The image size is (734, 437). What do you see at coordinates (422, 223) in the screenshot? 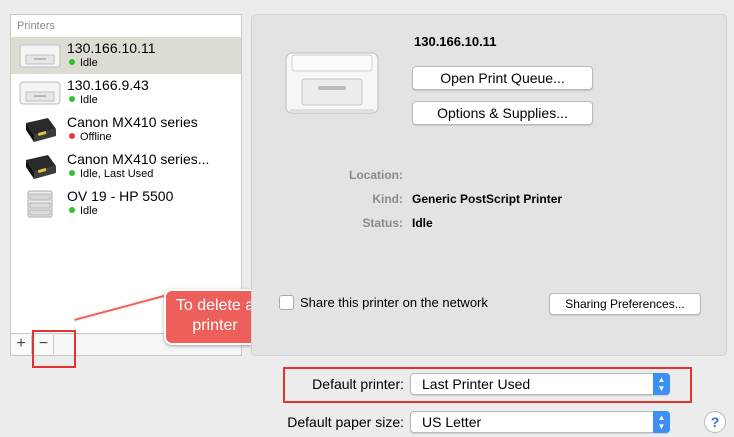
I see `status-value: Idle` at bounding box center [422, 223].